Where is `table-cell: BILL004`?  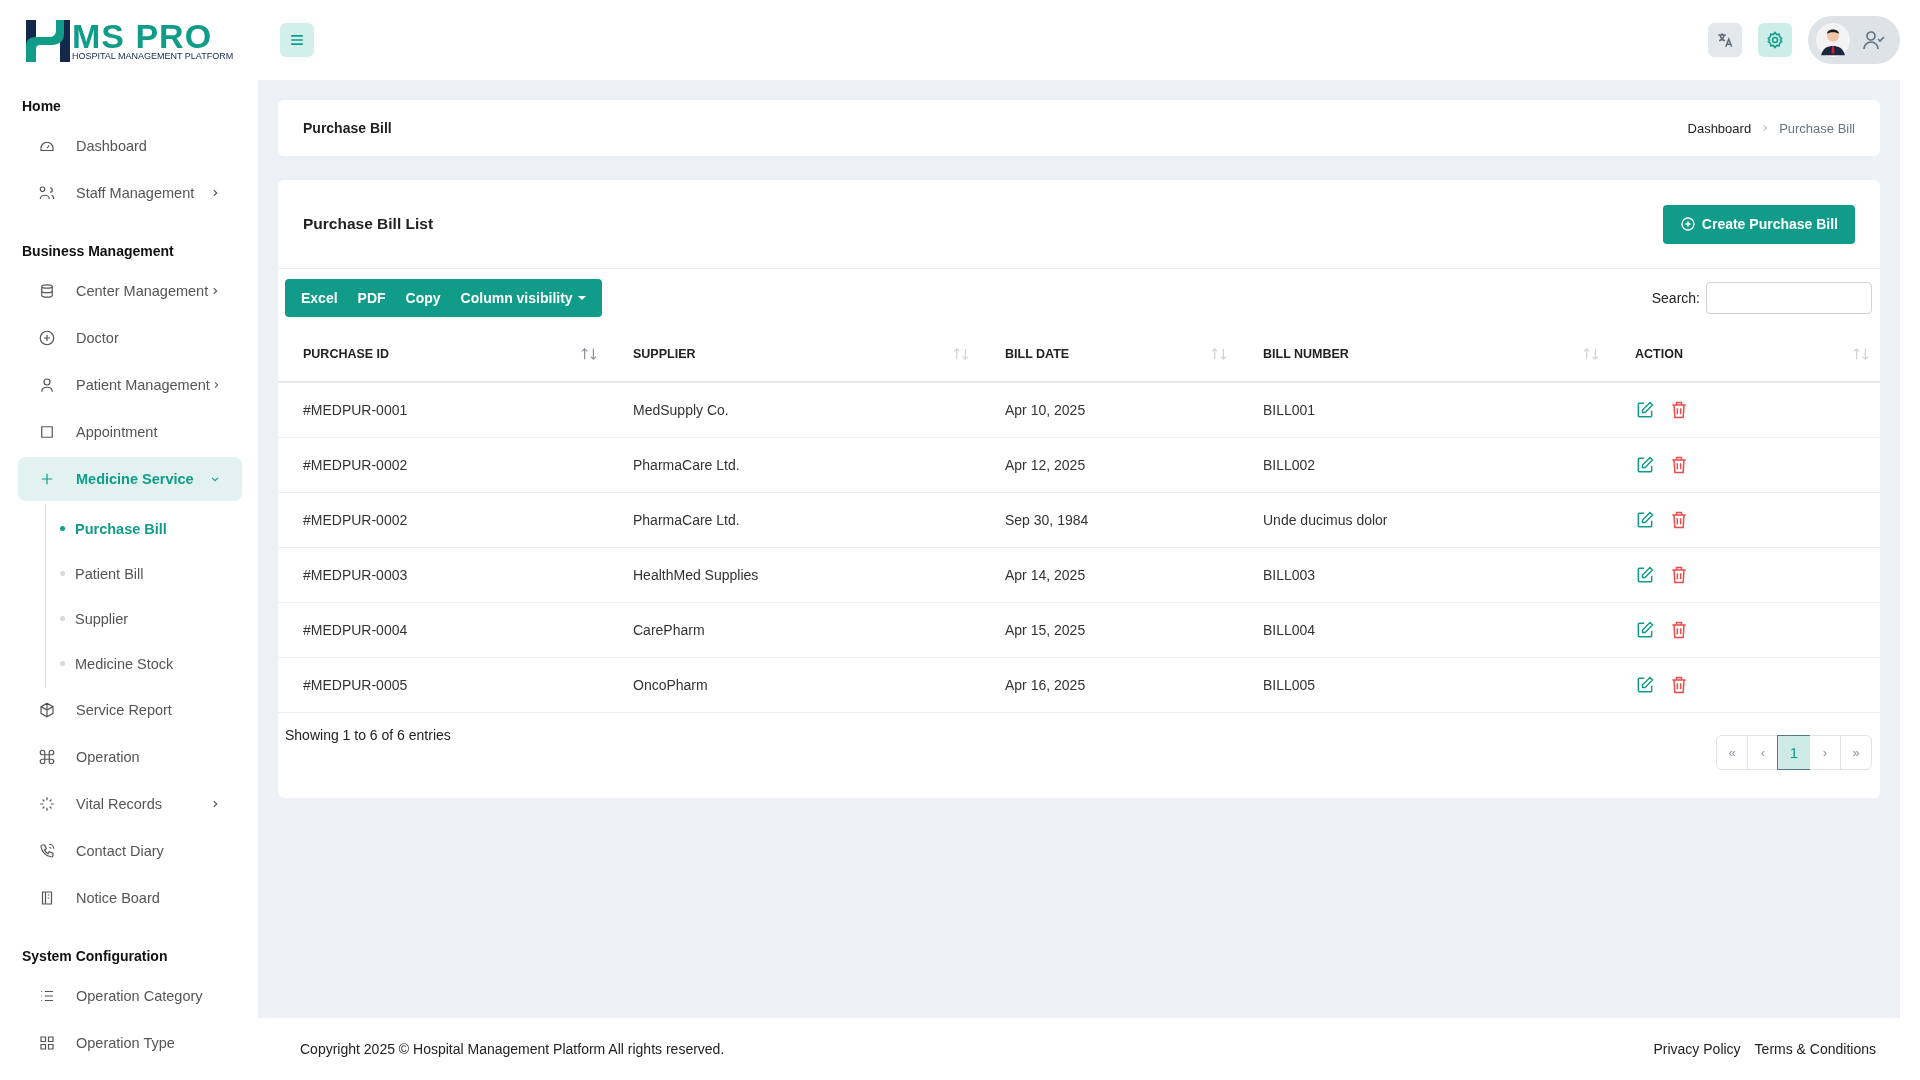 table-cell: BILL004 is located at coordinates (1289, 630).